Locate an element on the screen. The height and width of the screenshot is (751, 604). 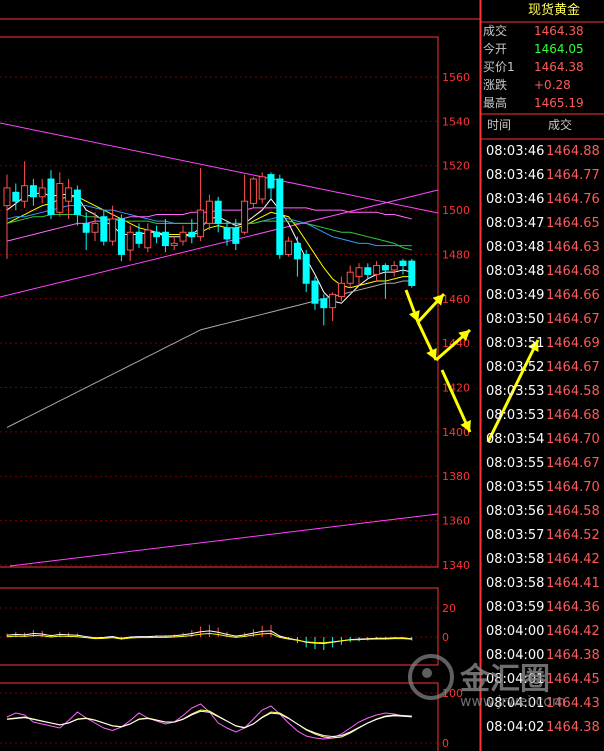
quote-value: 1465.19 is located at coordinates (559, 103).